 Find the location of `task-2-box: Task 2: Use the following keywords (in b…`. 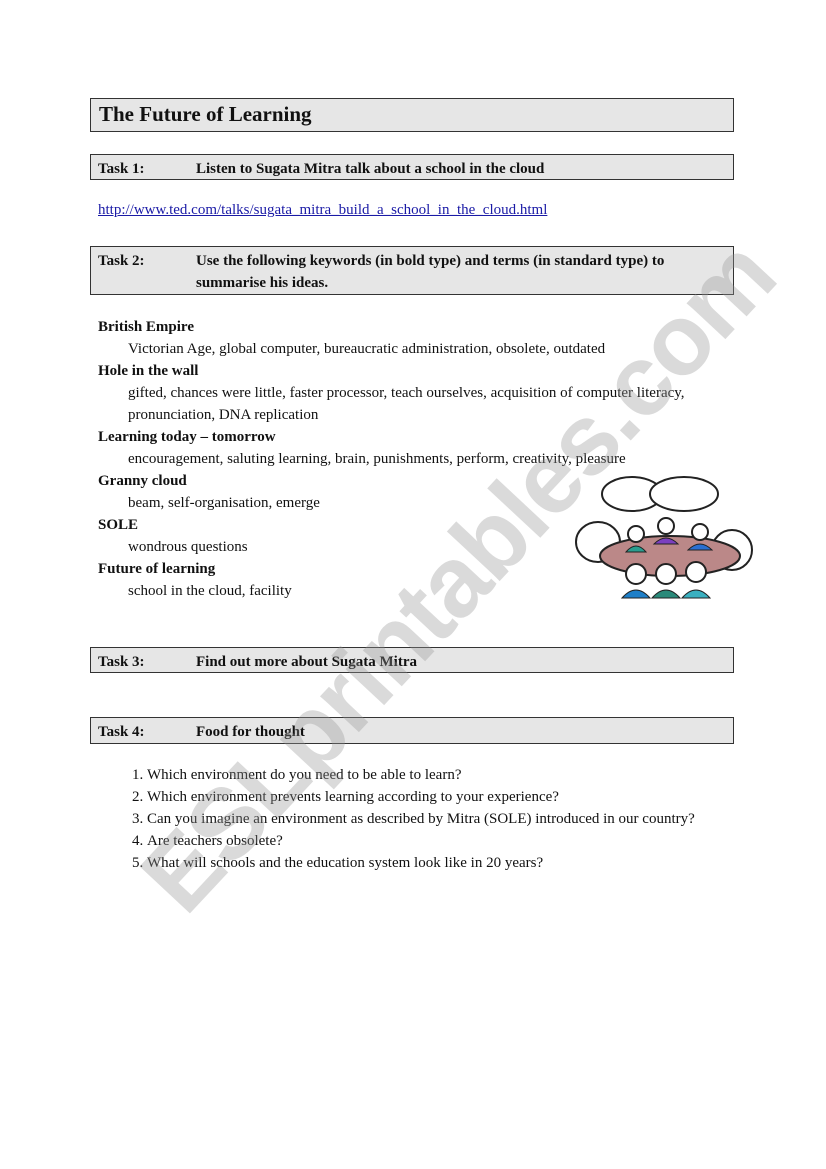

task-2-box: Task 2: Use the following keywords (in b… is located at coordinates (412, 270).